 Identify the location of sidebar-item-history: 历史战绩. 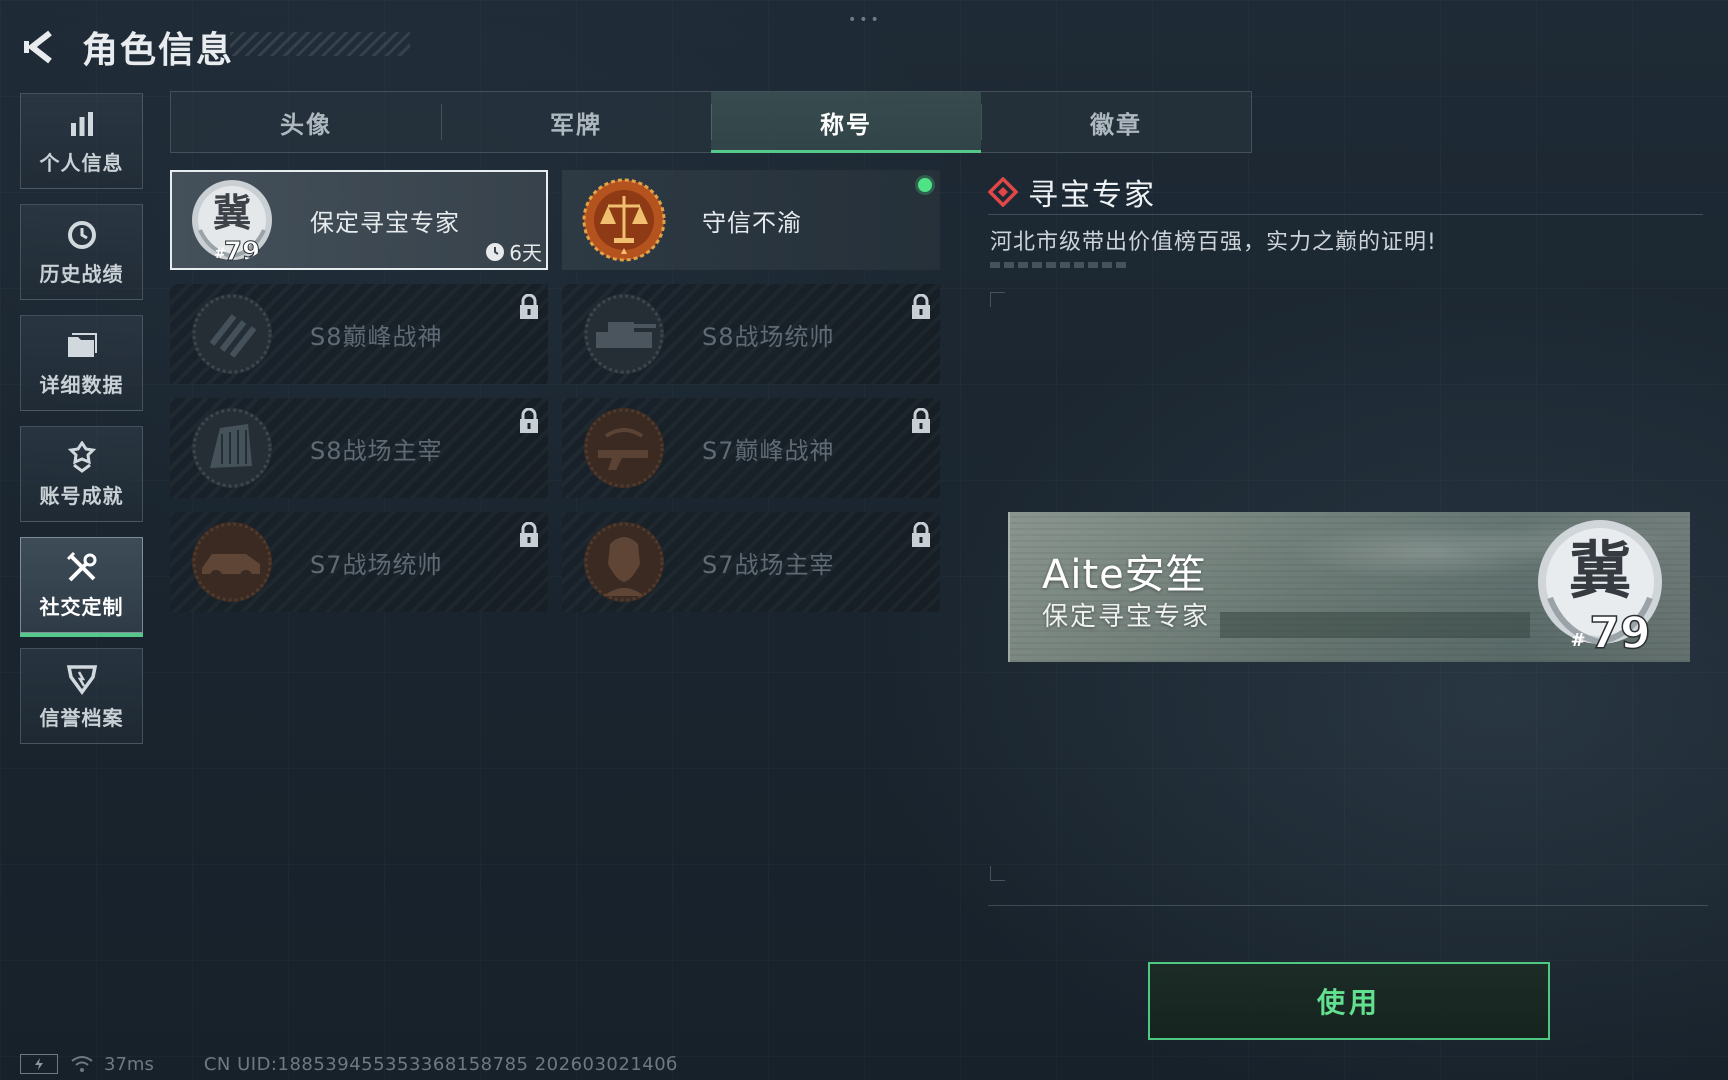
(81, 252).